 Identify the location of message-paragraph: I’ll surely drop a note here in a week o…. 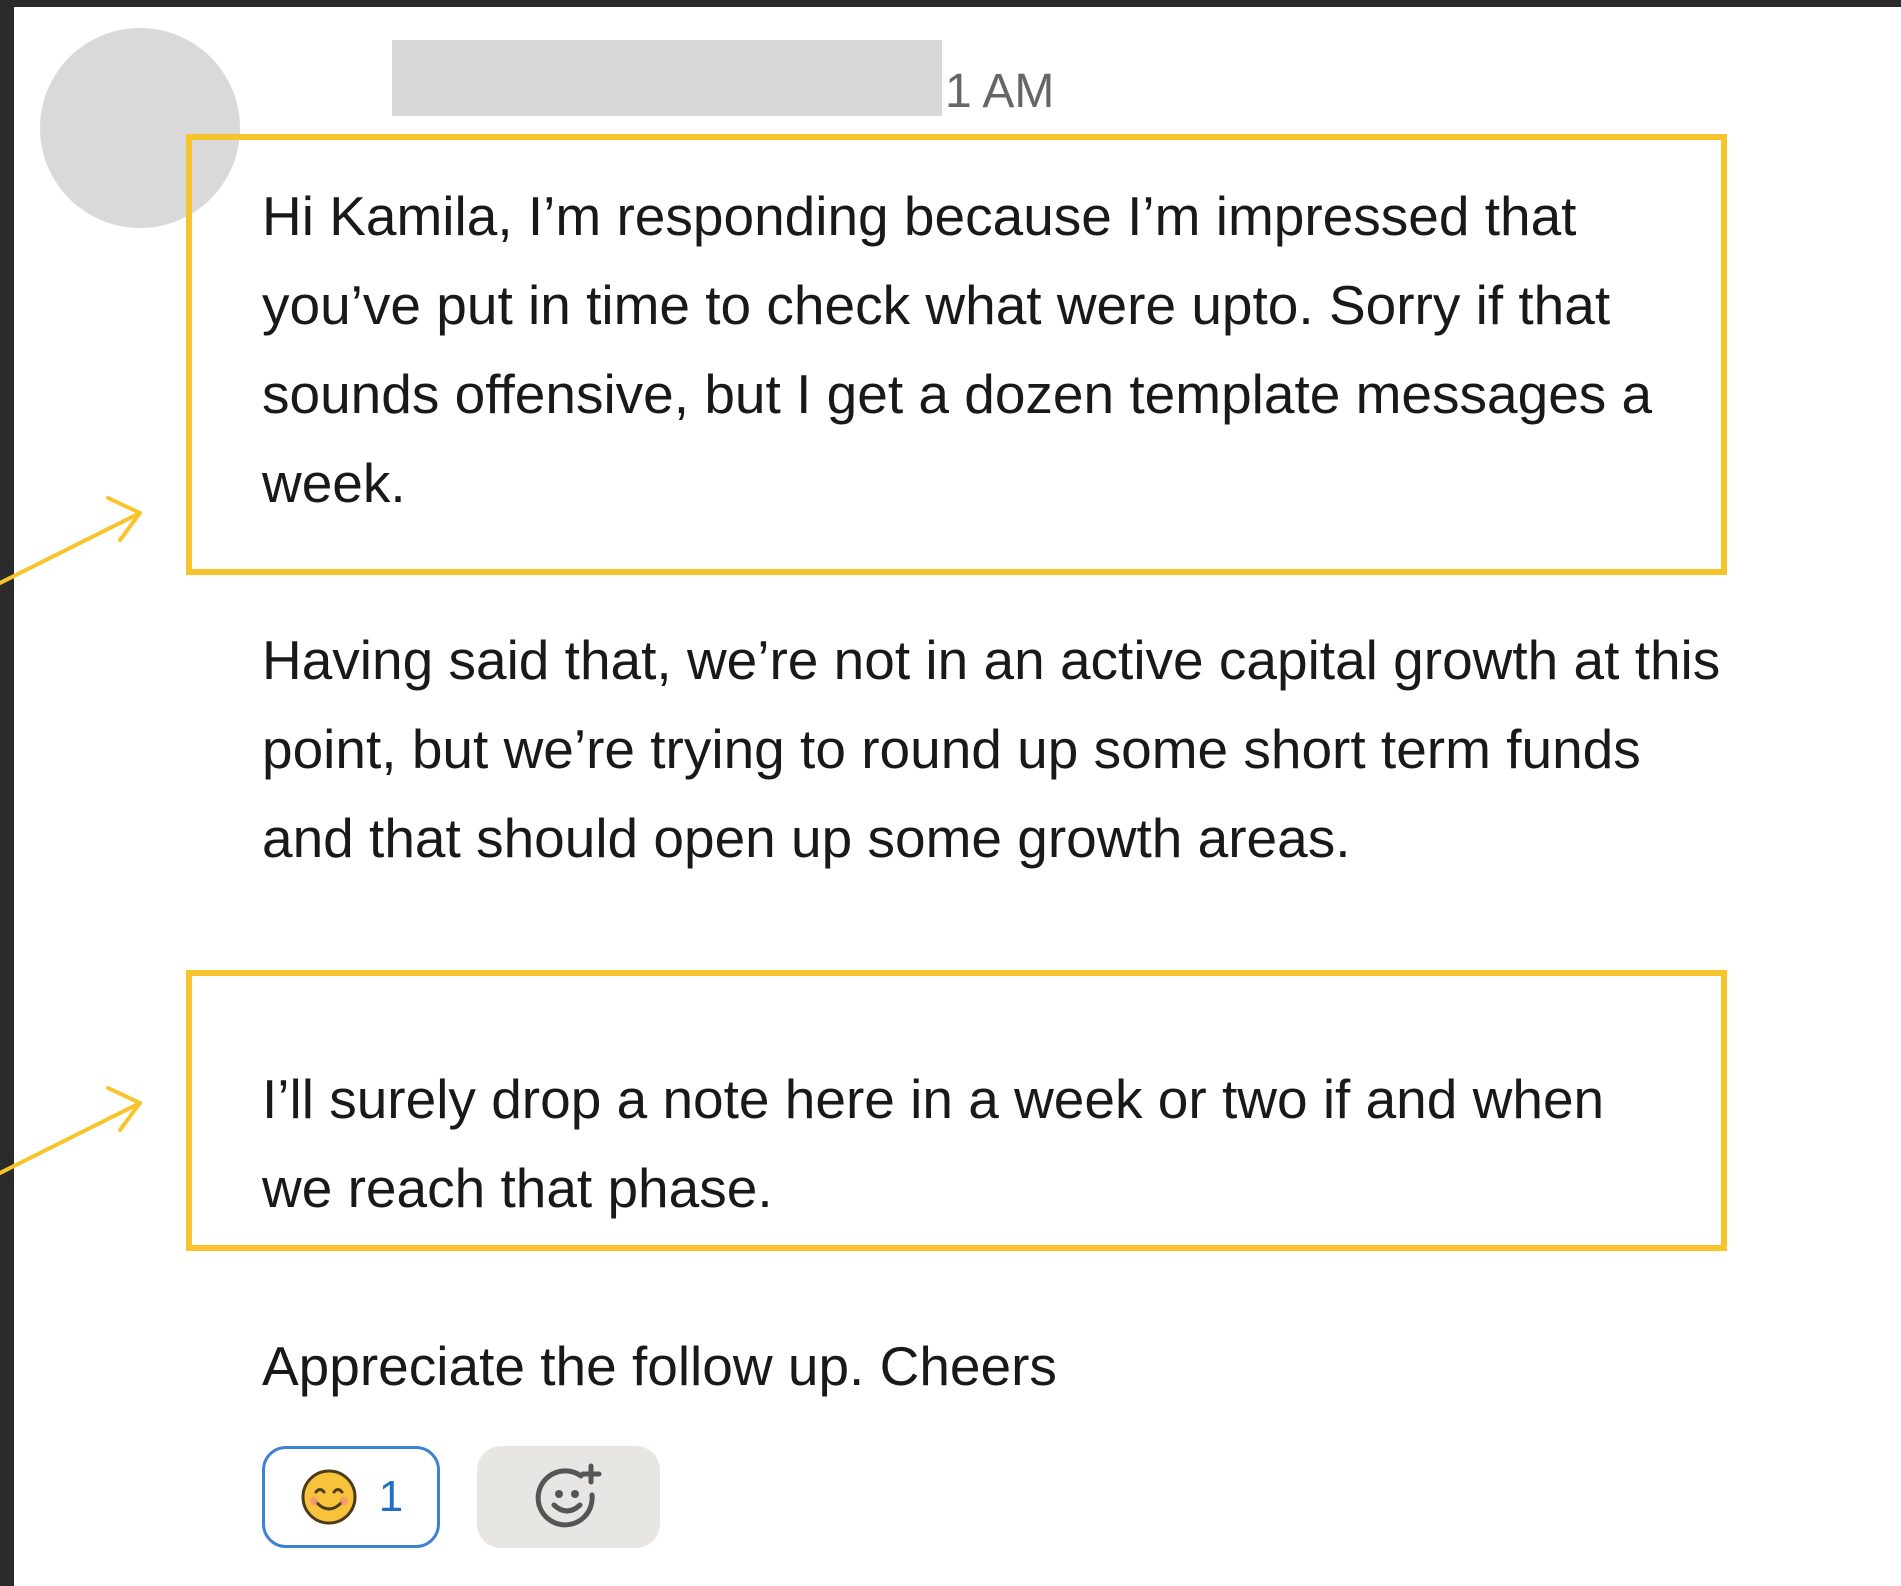
(933, 1143).